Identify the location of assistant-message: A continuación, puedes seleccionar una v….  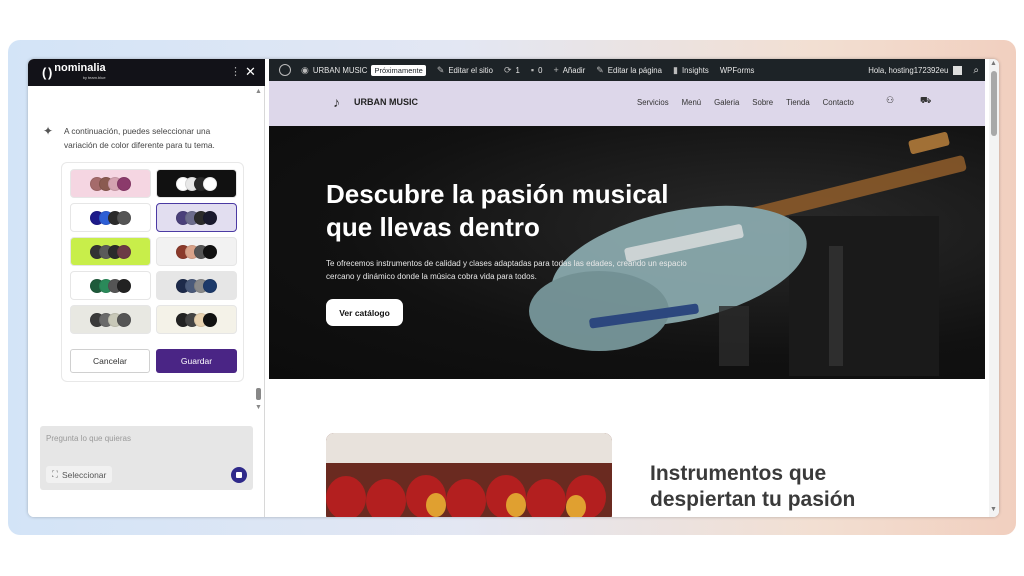
(139, 138).